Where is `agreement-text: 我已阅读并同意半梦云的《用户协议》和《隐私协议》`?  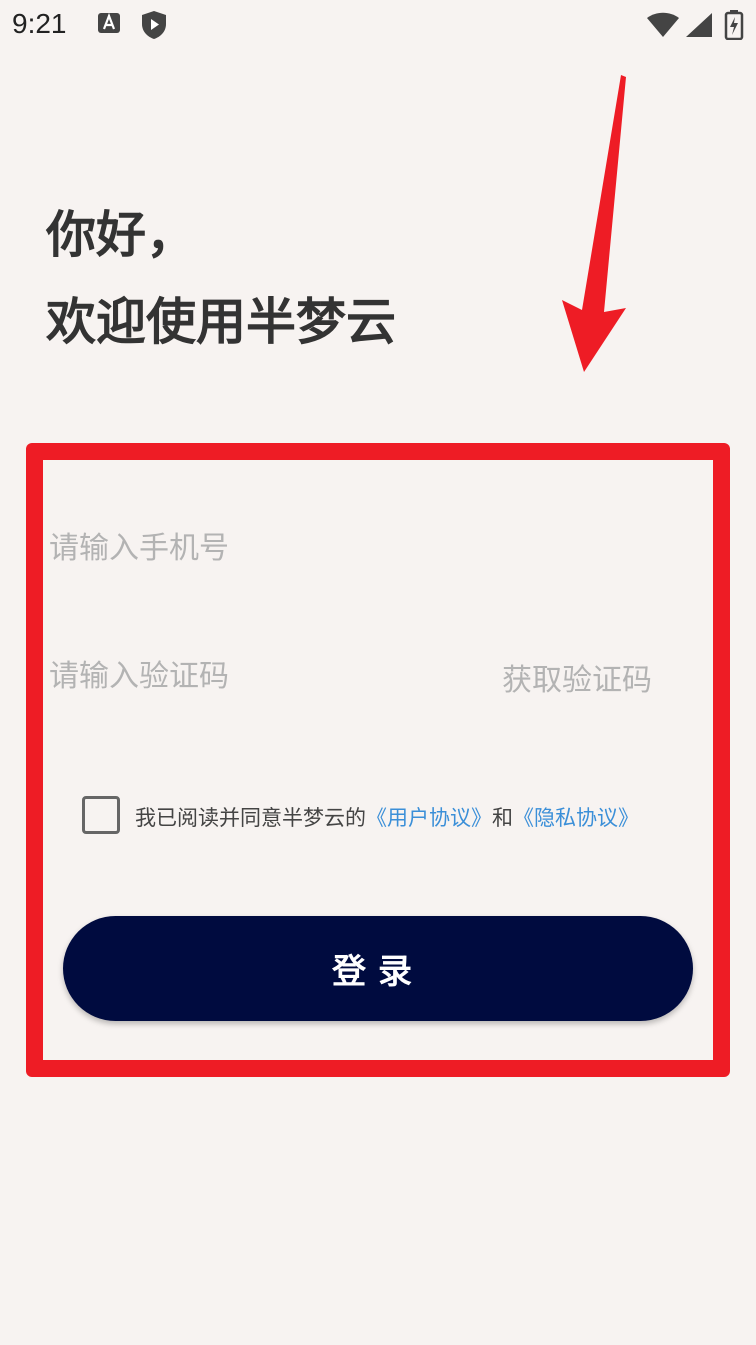
agreement-text: 我已阅读并同意半梦云的《用户协议》和《隐私协议》 is located at coordinates (387, 817).